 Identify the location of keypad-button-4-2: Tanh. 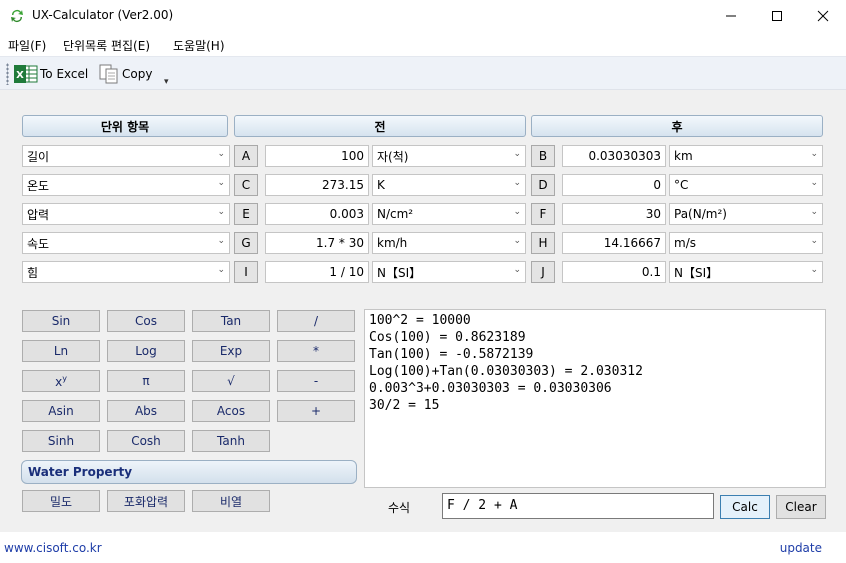
(231, 441).